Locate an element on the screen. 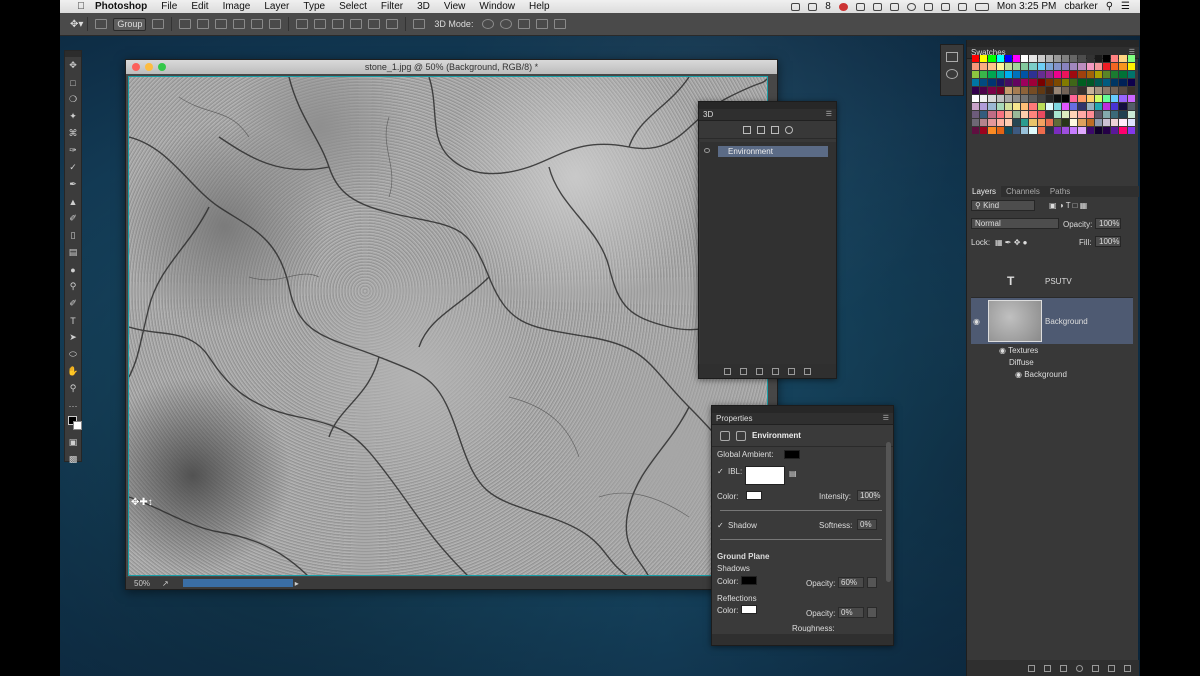  panel-menu-icon: ☰ is located at coordinates (829, 115).